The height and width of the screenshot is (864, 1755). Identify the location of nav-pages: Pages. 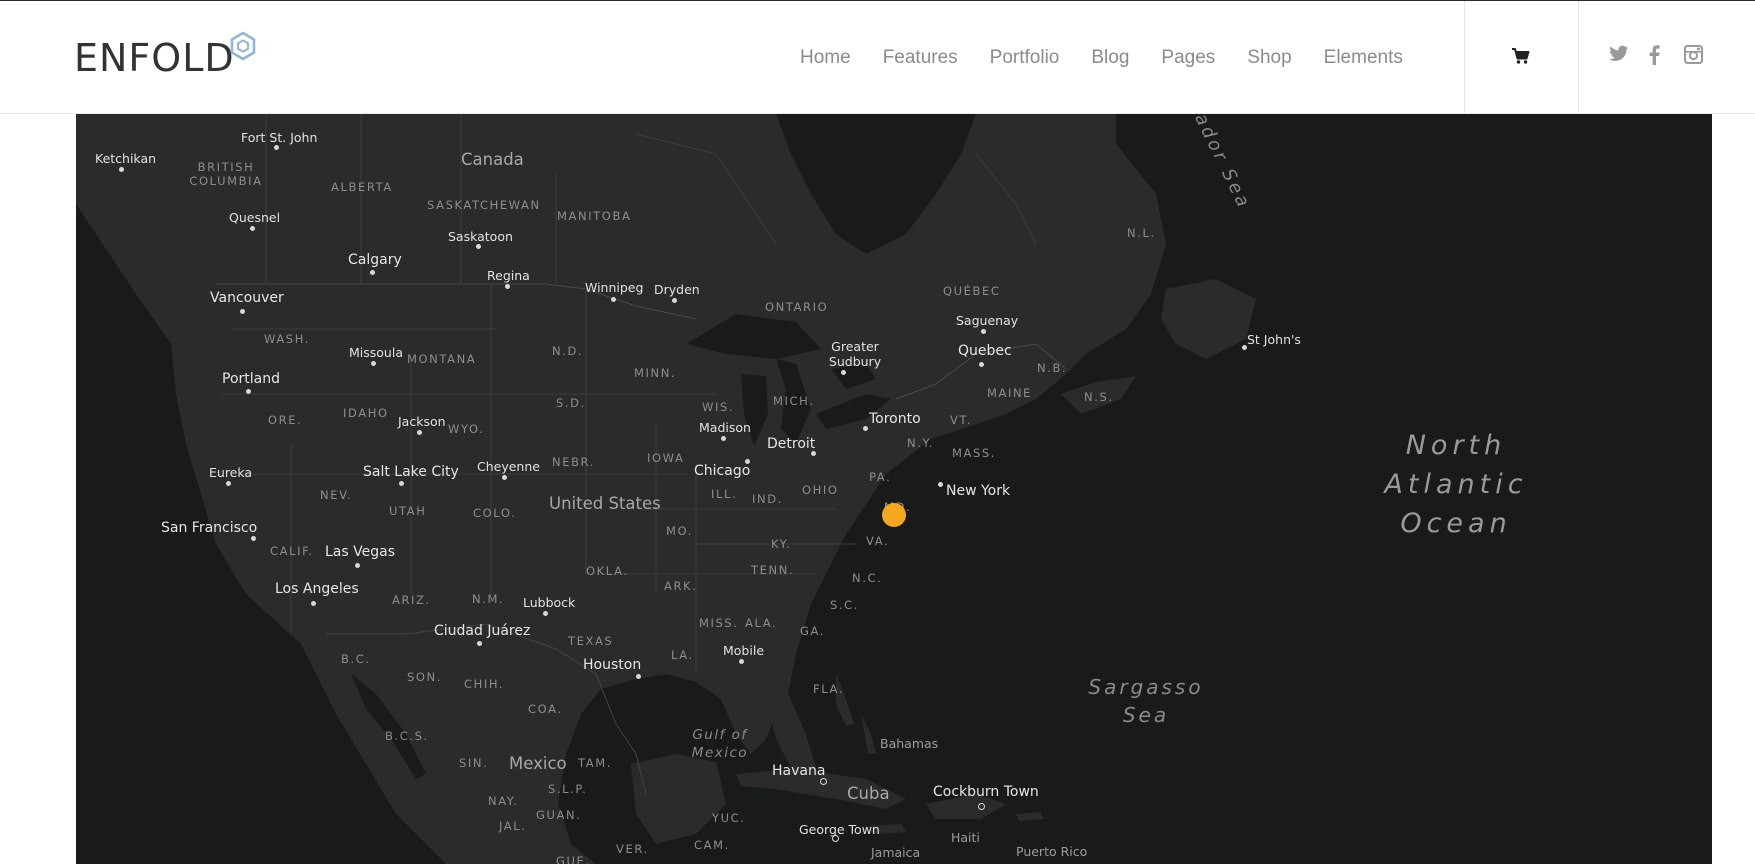
(1188, 58).